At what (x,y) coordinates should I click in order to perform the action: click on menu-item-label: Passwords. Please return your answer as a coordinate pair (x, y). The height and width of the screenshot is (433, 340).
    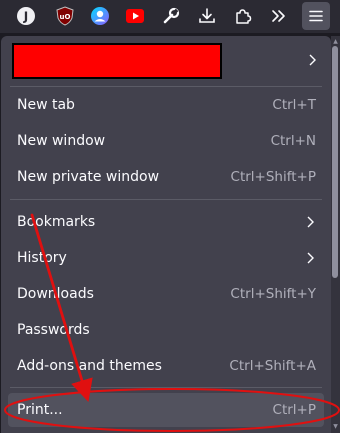
    Looking at the image, I should click on (53, 330).